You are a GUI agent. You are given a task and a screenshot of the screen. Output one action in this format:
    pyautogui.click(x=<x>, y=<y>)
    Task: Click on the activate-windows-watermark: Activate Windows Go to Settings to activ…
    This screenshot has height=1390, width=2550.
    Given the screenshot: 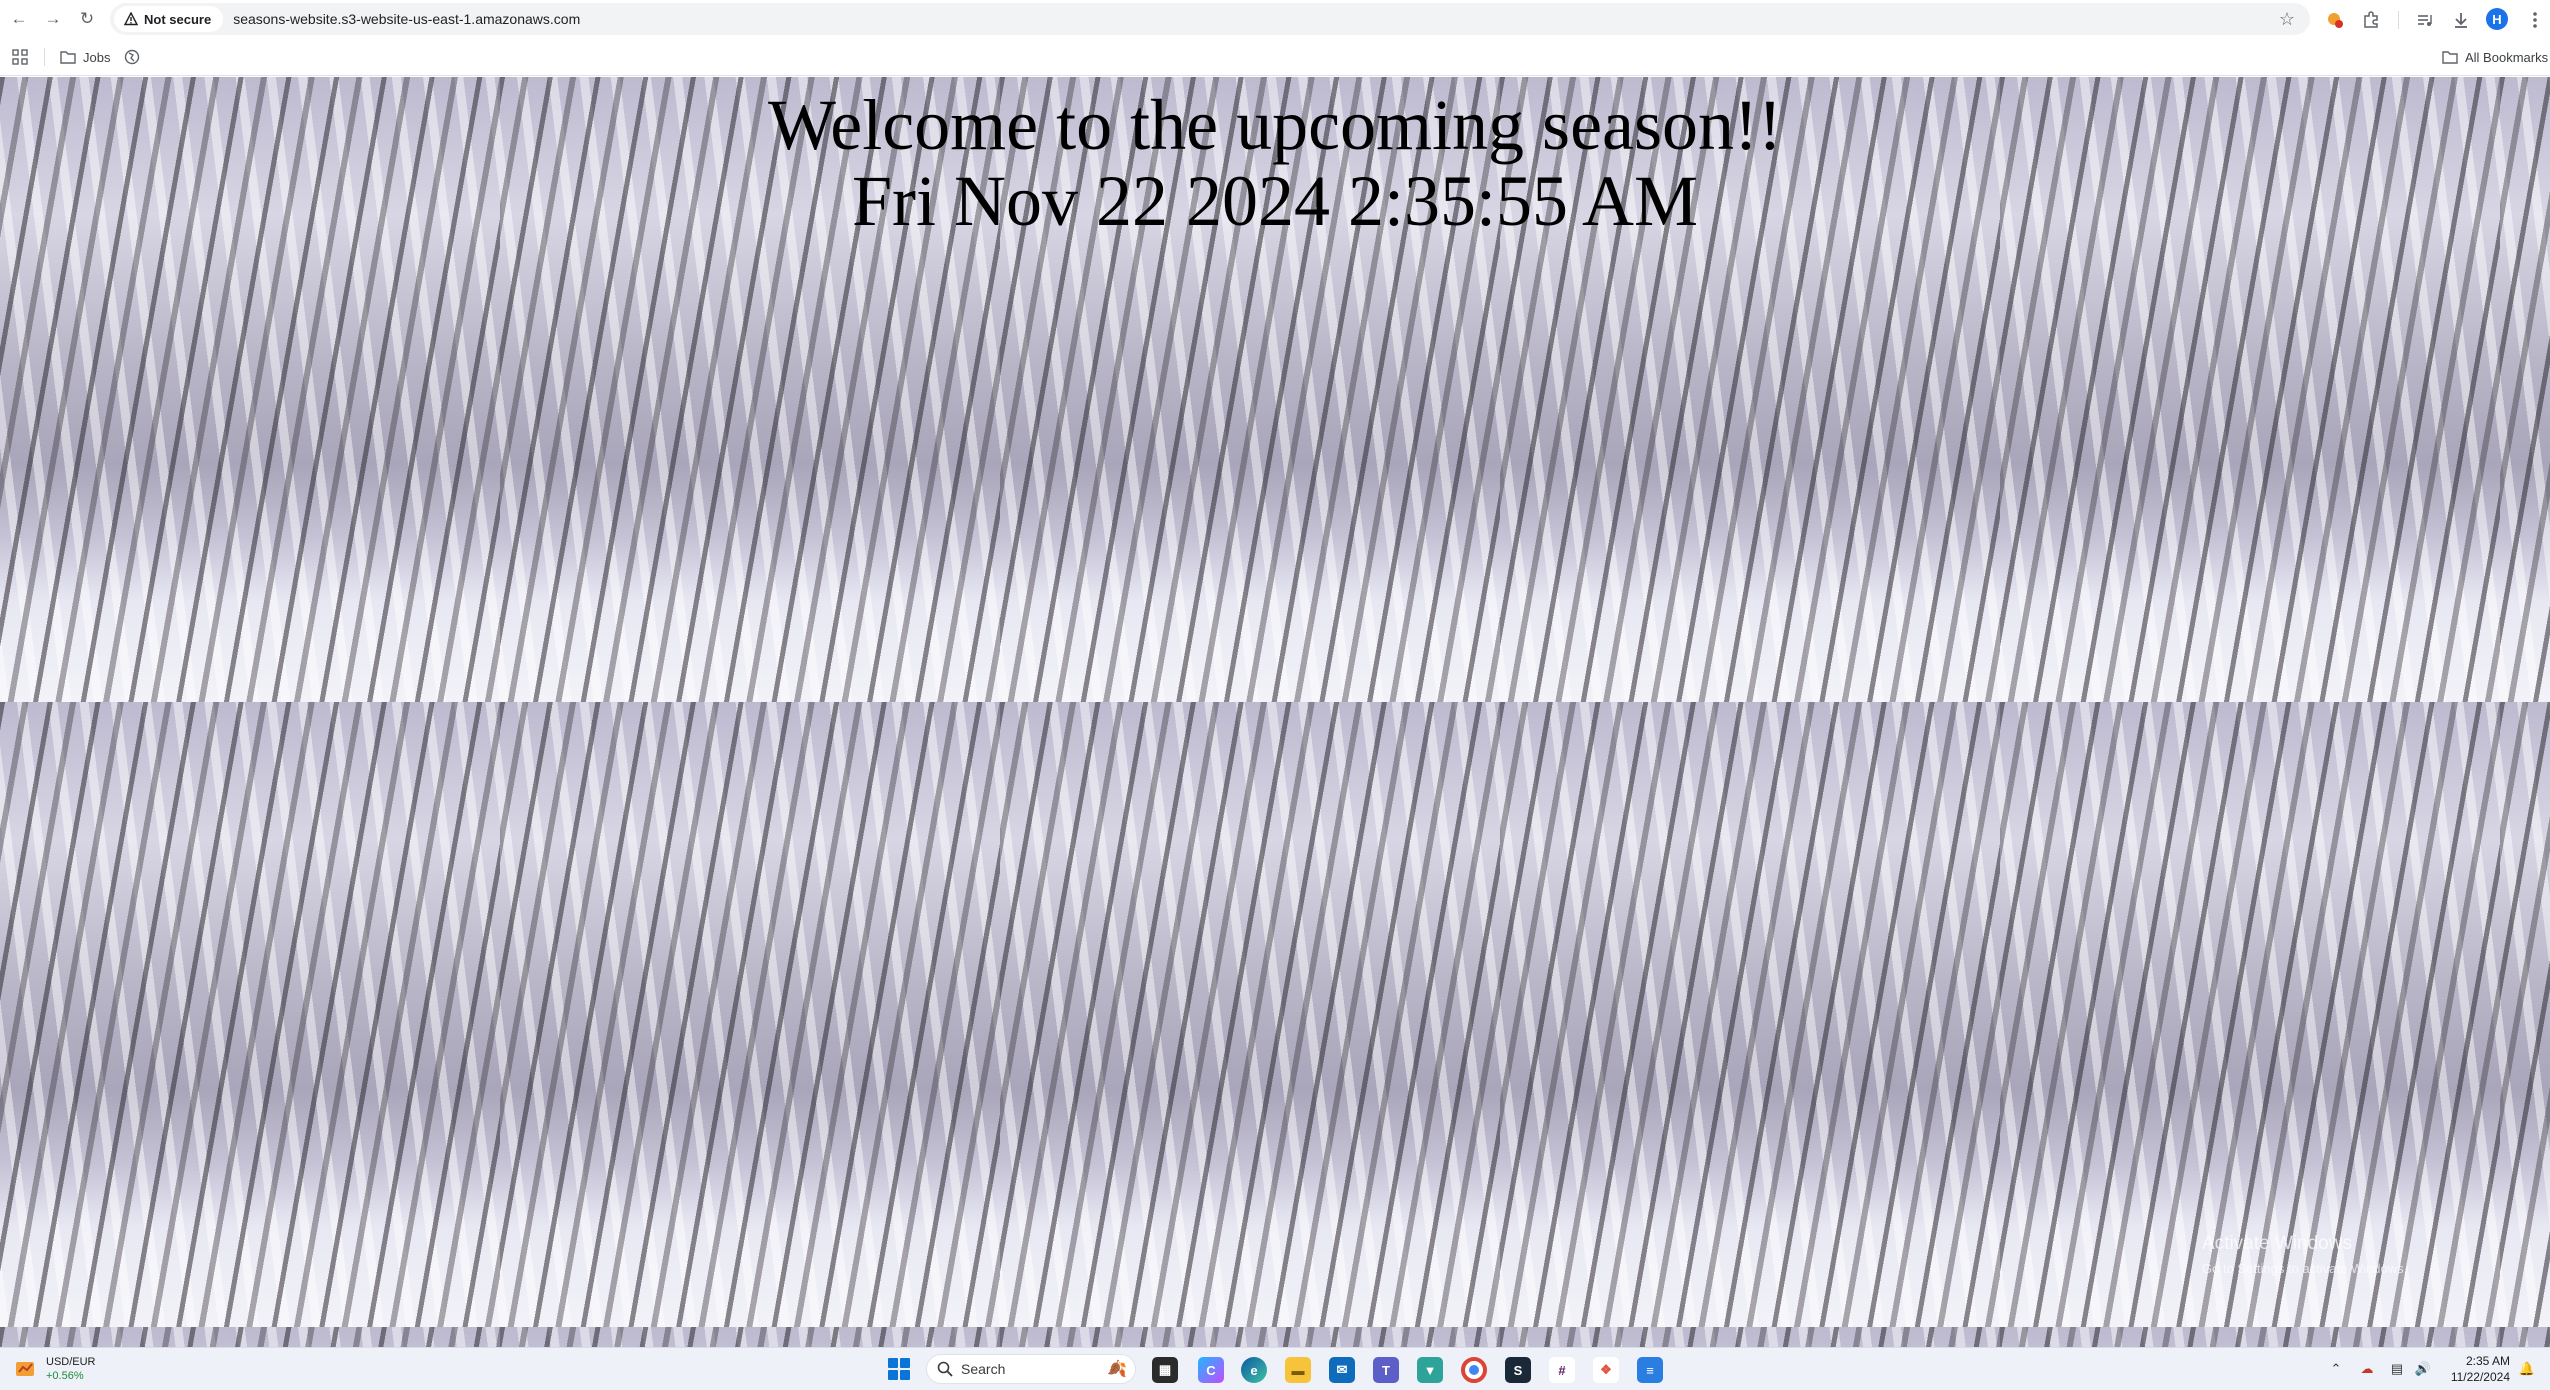 What is the action you would take?
    pyautogui.click(x=2367, y=1254)
    